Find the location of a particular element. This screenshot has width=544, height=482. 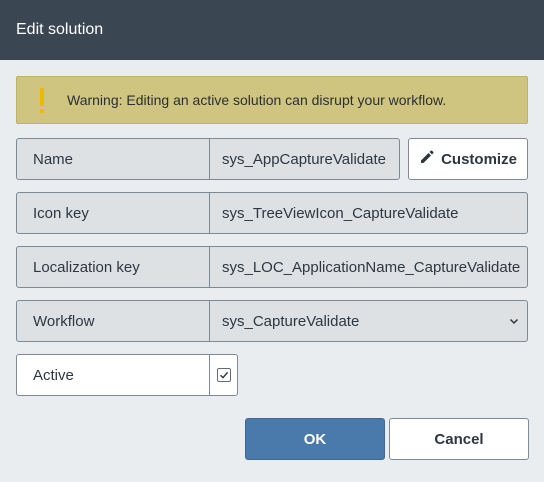

pencil-icon is located at coordinates (427, 159).